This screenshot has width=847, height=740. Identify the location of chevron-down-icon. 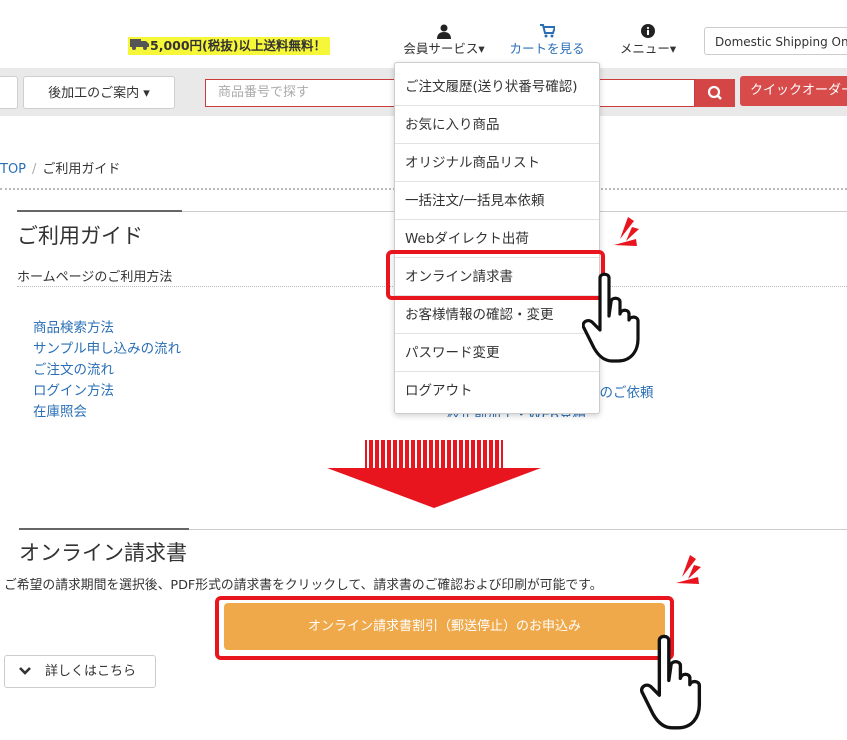
(25, 677).